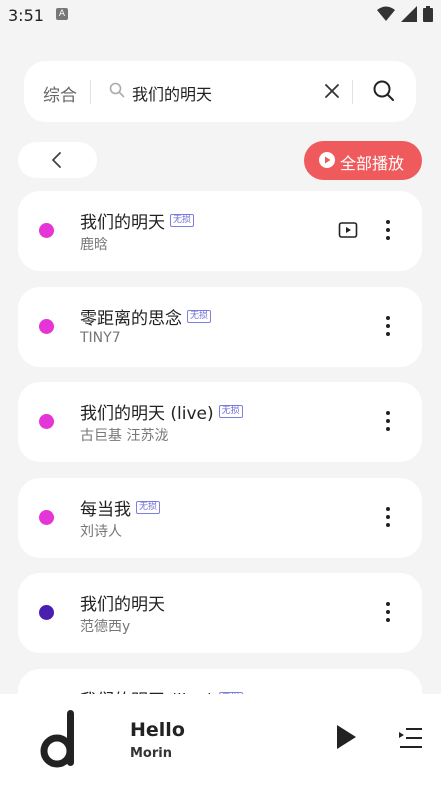 This screenshot has height=785, width=441. Describe the element at coordinates (57, 739) in the screenshot. I see `app-logo-icon` at that location.